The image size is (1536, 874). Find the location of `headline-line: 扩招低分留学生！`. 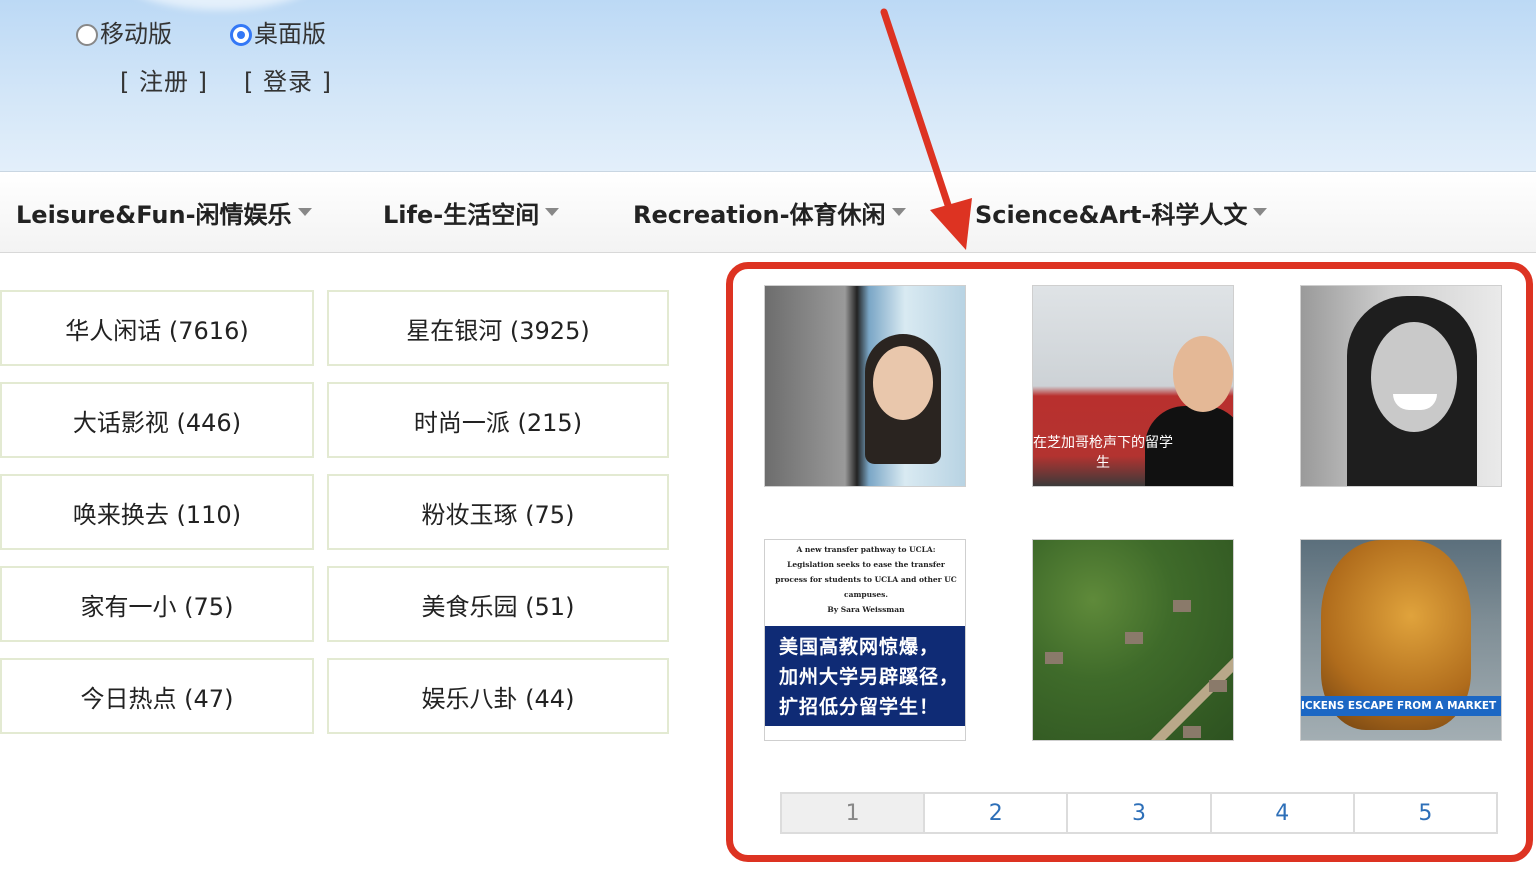

headline-line: 扩招低分留学生！ is located at coordinates (859, 707).